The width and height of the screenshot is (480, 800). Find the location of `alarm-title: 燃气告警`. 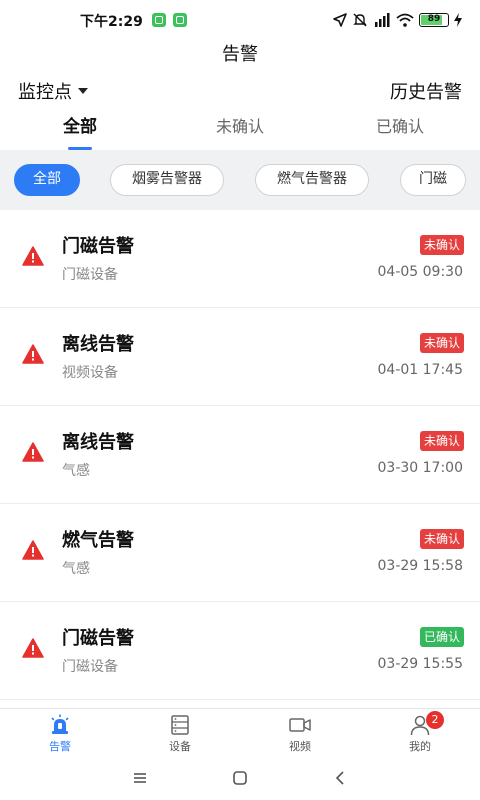

alarm-title: 燃气告警 is located at coordinates (98, 540).